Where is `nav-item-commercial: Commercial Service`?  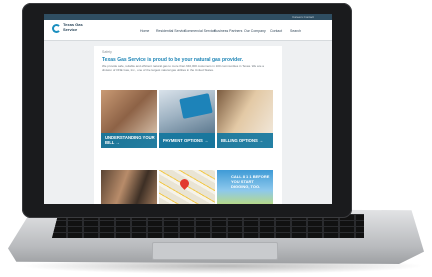
nav-item-commercial: Commercial Service is located at coordinates (199, 31).